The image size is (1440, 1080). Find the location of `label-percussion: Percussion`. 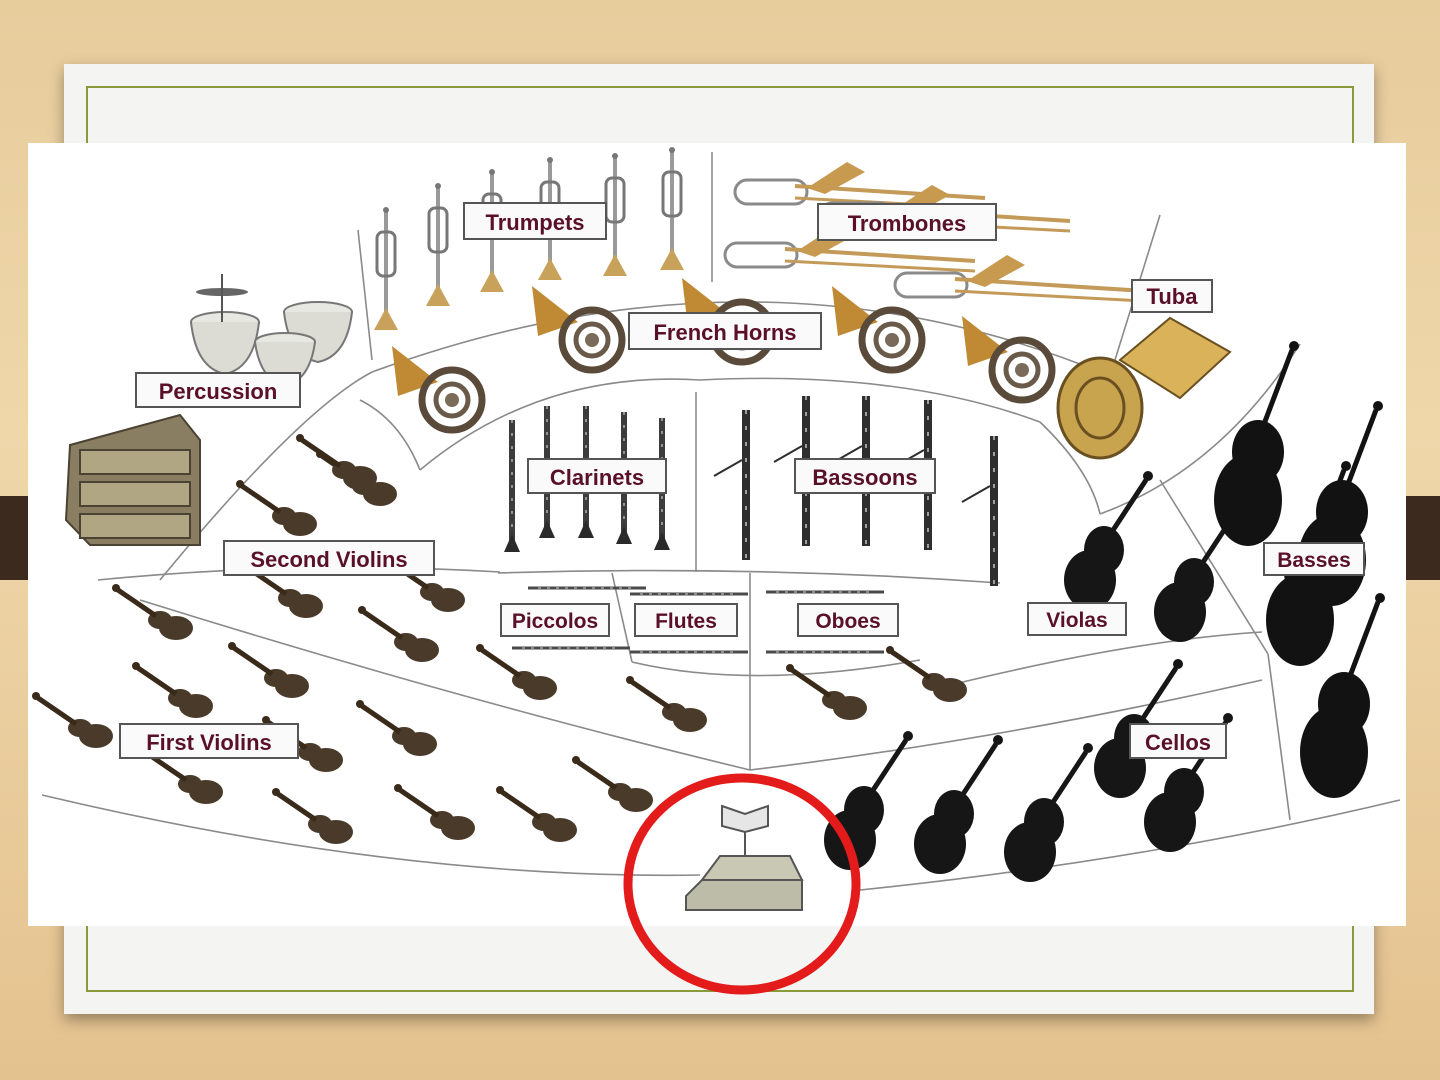

label-percussion: Percussion is located at coordinates (218, 390).